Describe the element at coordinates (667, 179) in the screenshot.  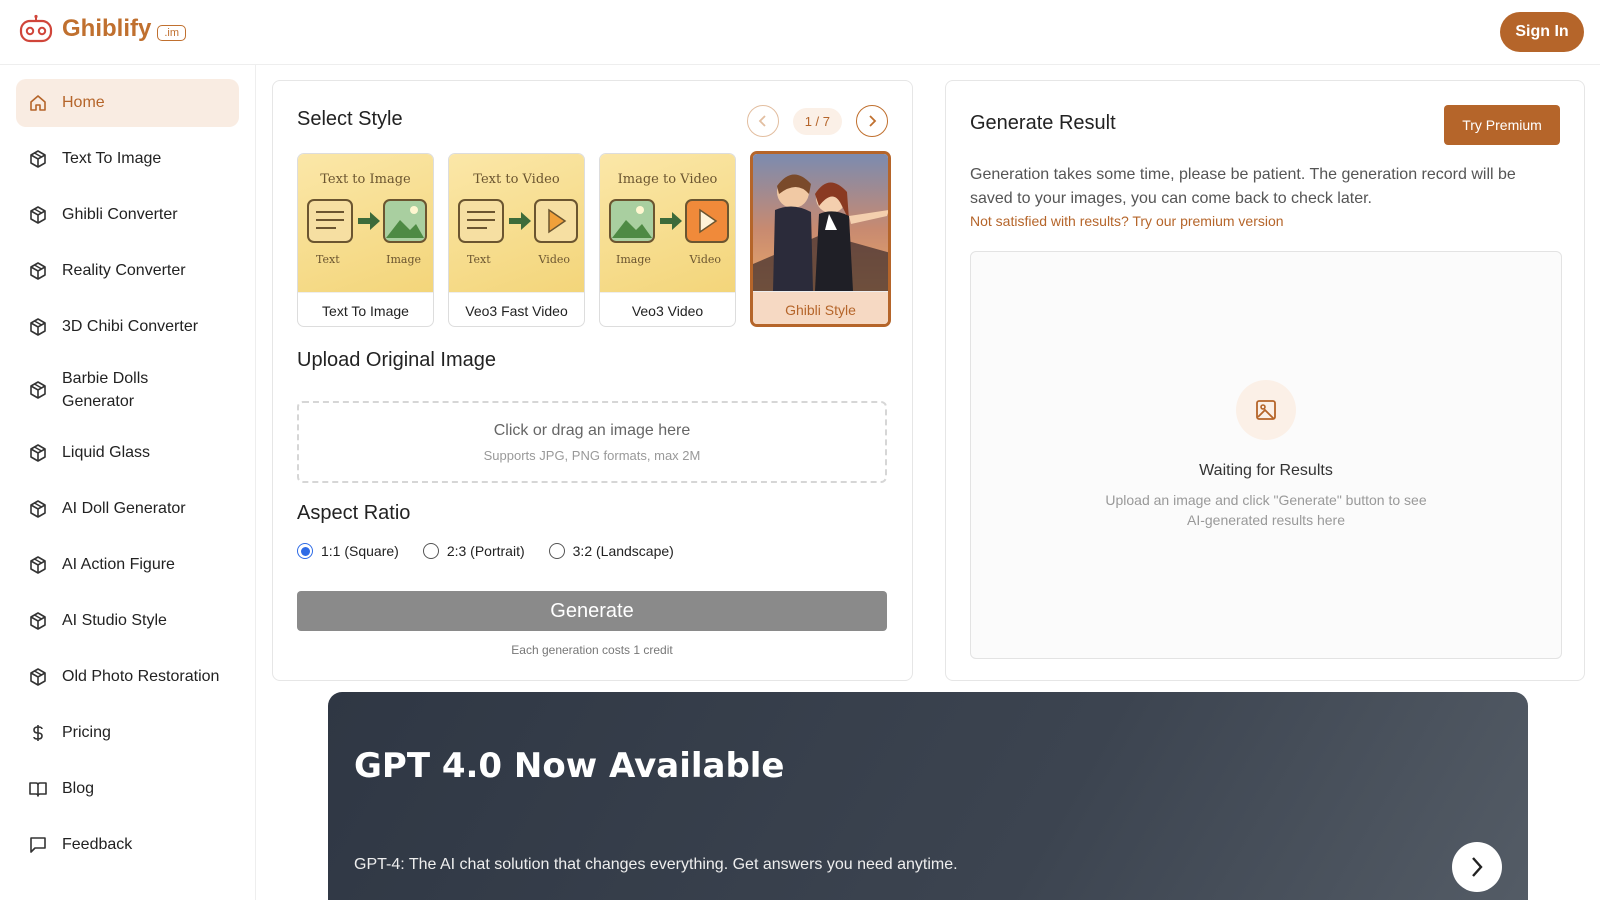
I see `tile-heading: Image to Video` at that location.